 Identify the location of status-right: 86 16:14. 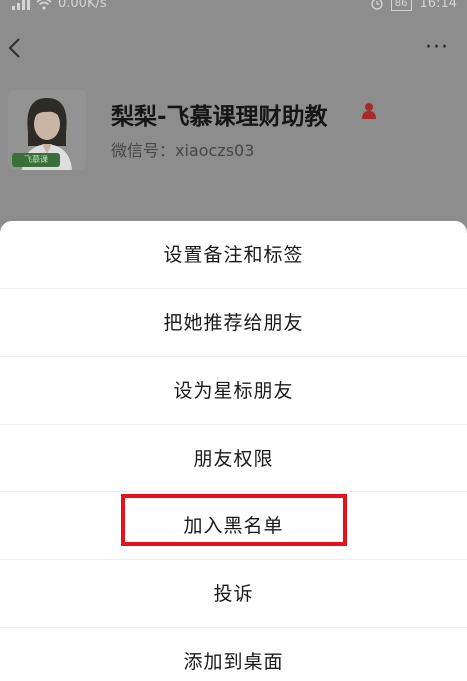
(414, 5).